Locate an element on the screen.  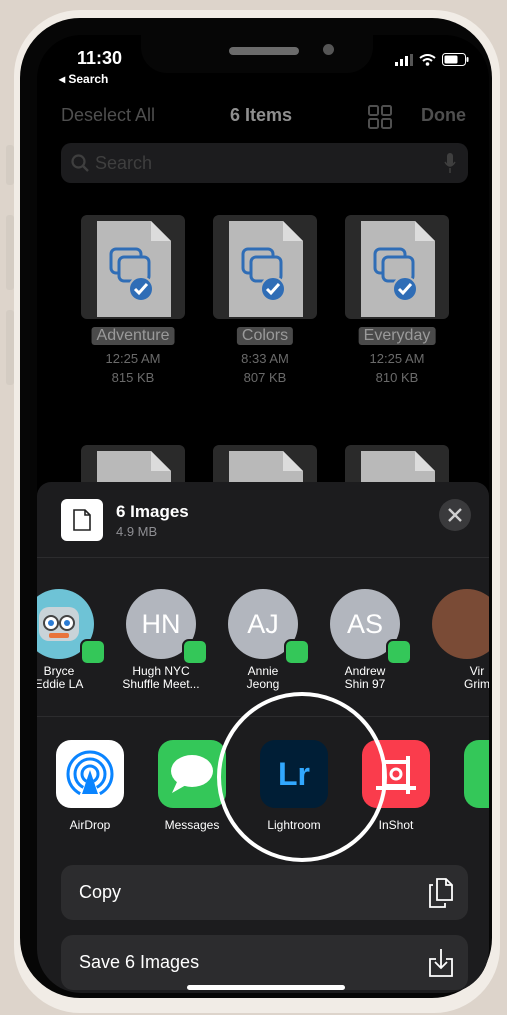
action-label: Save 6 Images is located at coordinates (139, 962).